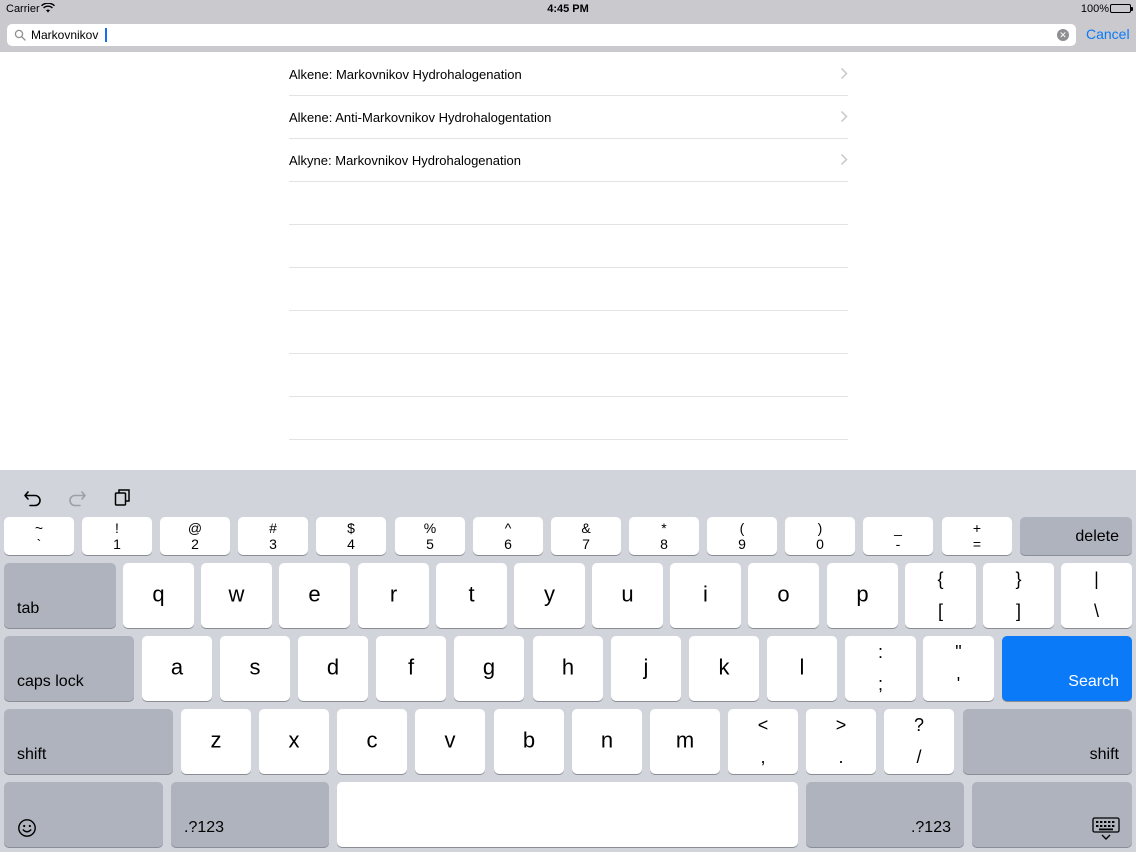  What do you see at coordinates (250, 814) in the screenshot?
I see `numbers-key-left: .?123` at bounding box center [250, 814].